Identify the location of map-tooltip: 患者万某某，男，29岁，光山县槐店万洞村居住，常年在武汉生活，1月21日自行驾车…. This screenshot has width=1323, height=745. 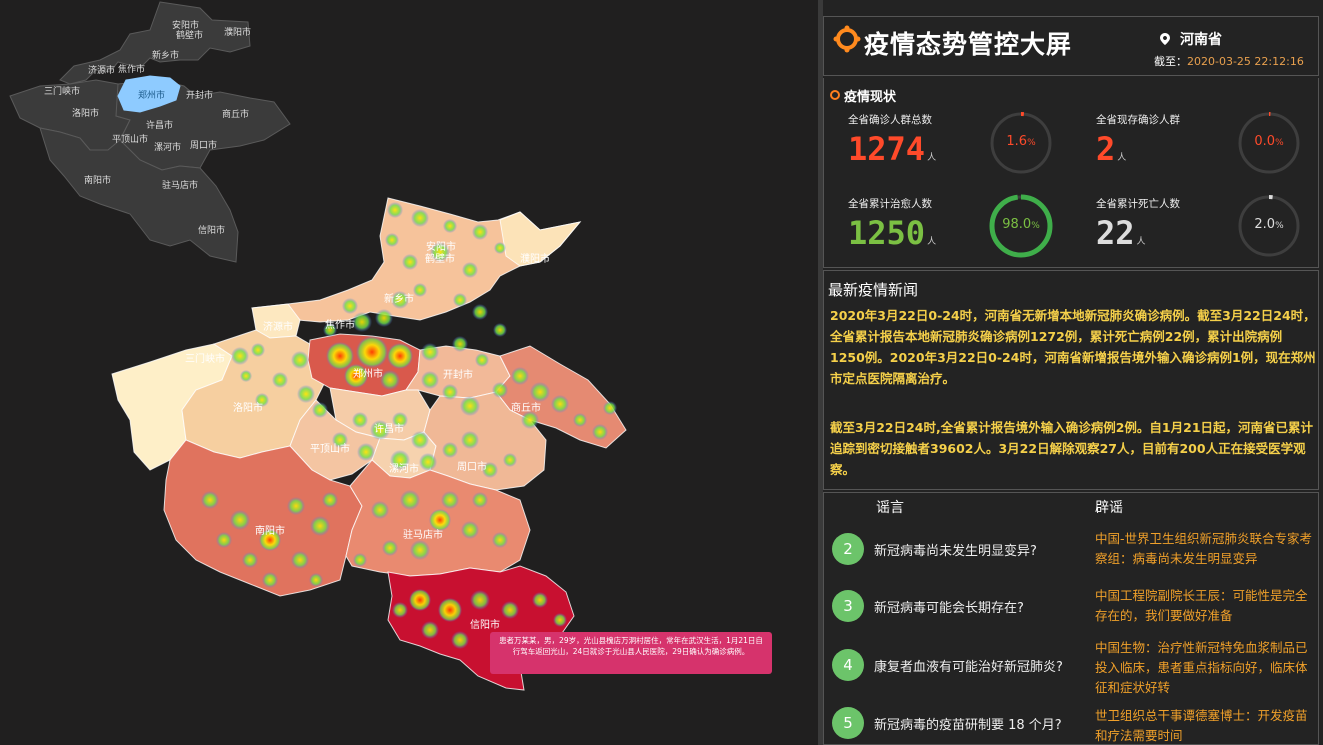
(631, 653).